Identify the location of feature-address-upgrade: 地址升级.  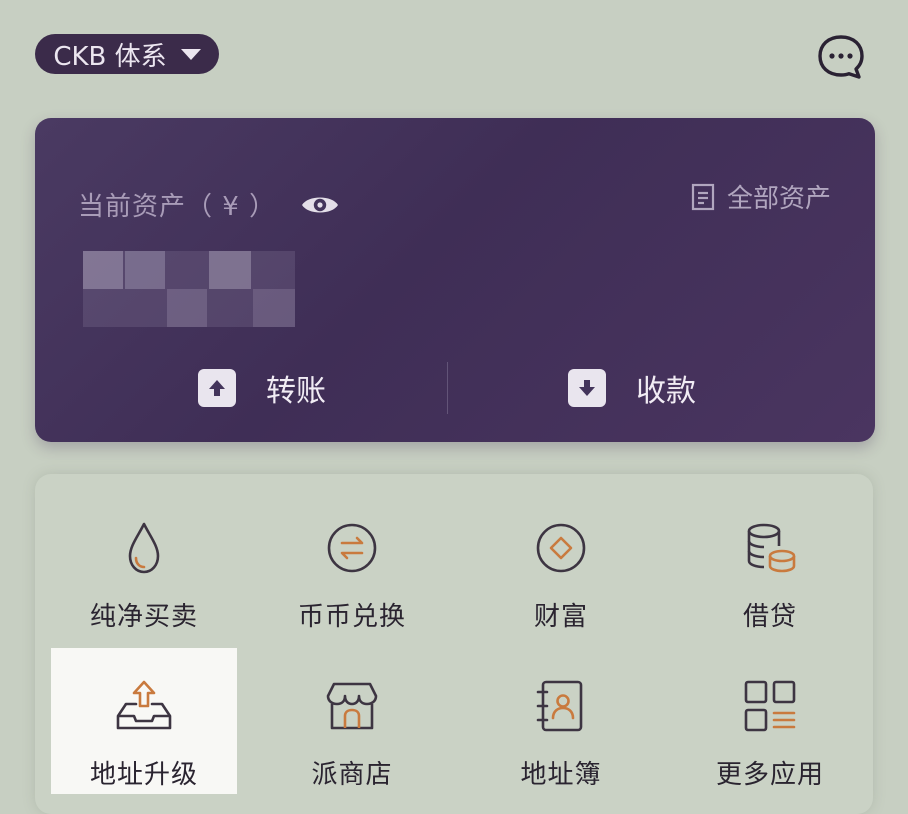
(144, 721).